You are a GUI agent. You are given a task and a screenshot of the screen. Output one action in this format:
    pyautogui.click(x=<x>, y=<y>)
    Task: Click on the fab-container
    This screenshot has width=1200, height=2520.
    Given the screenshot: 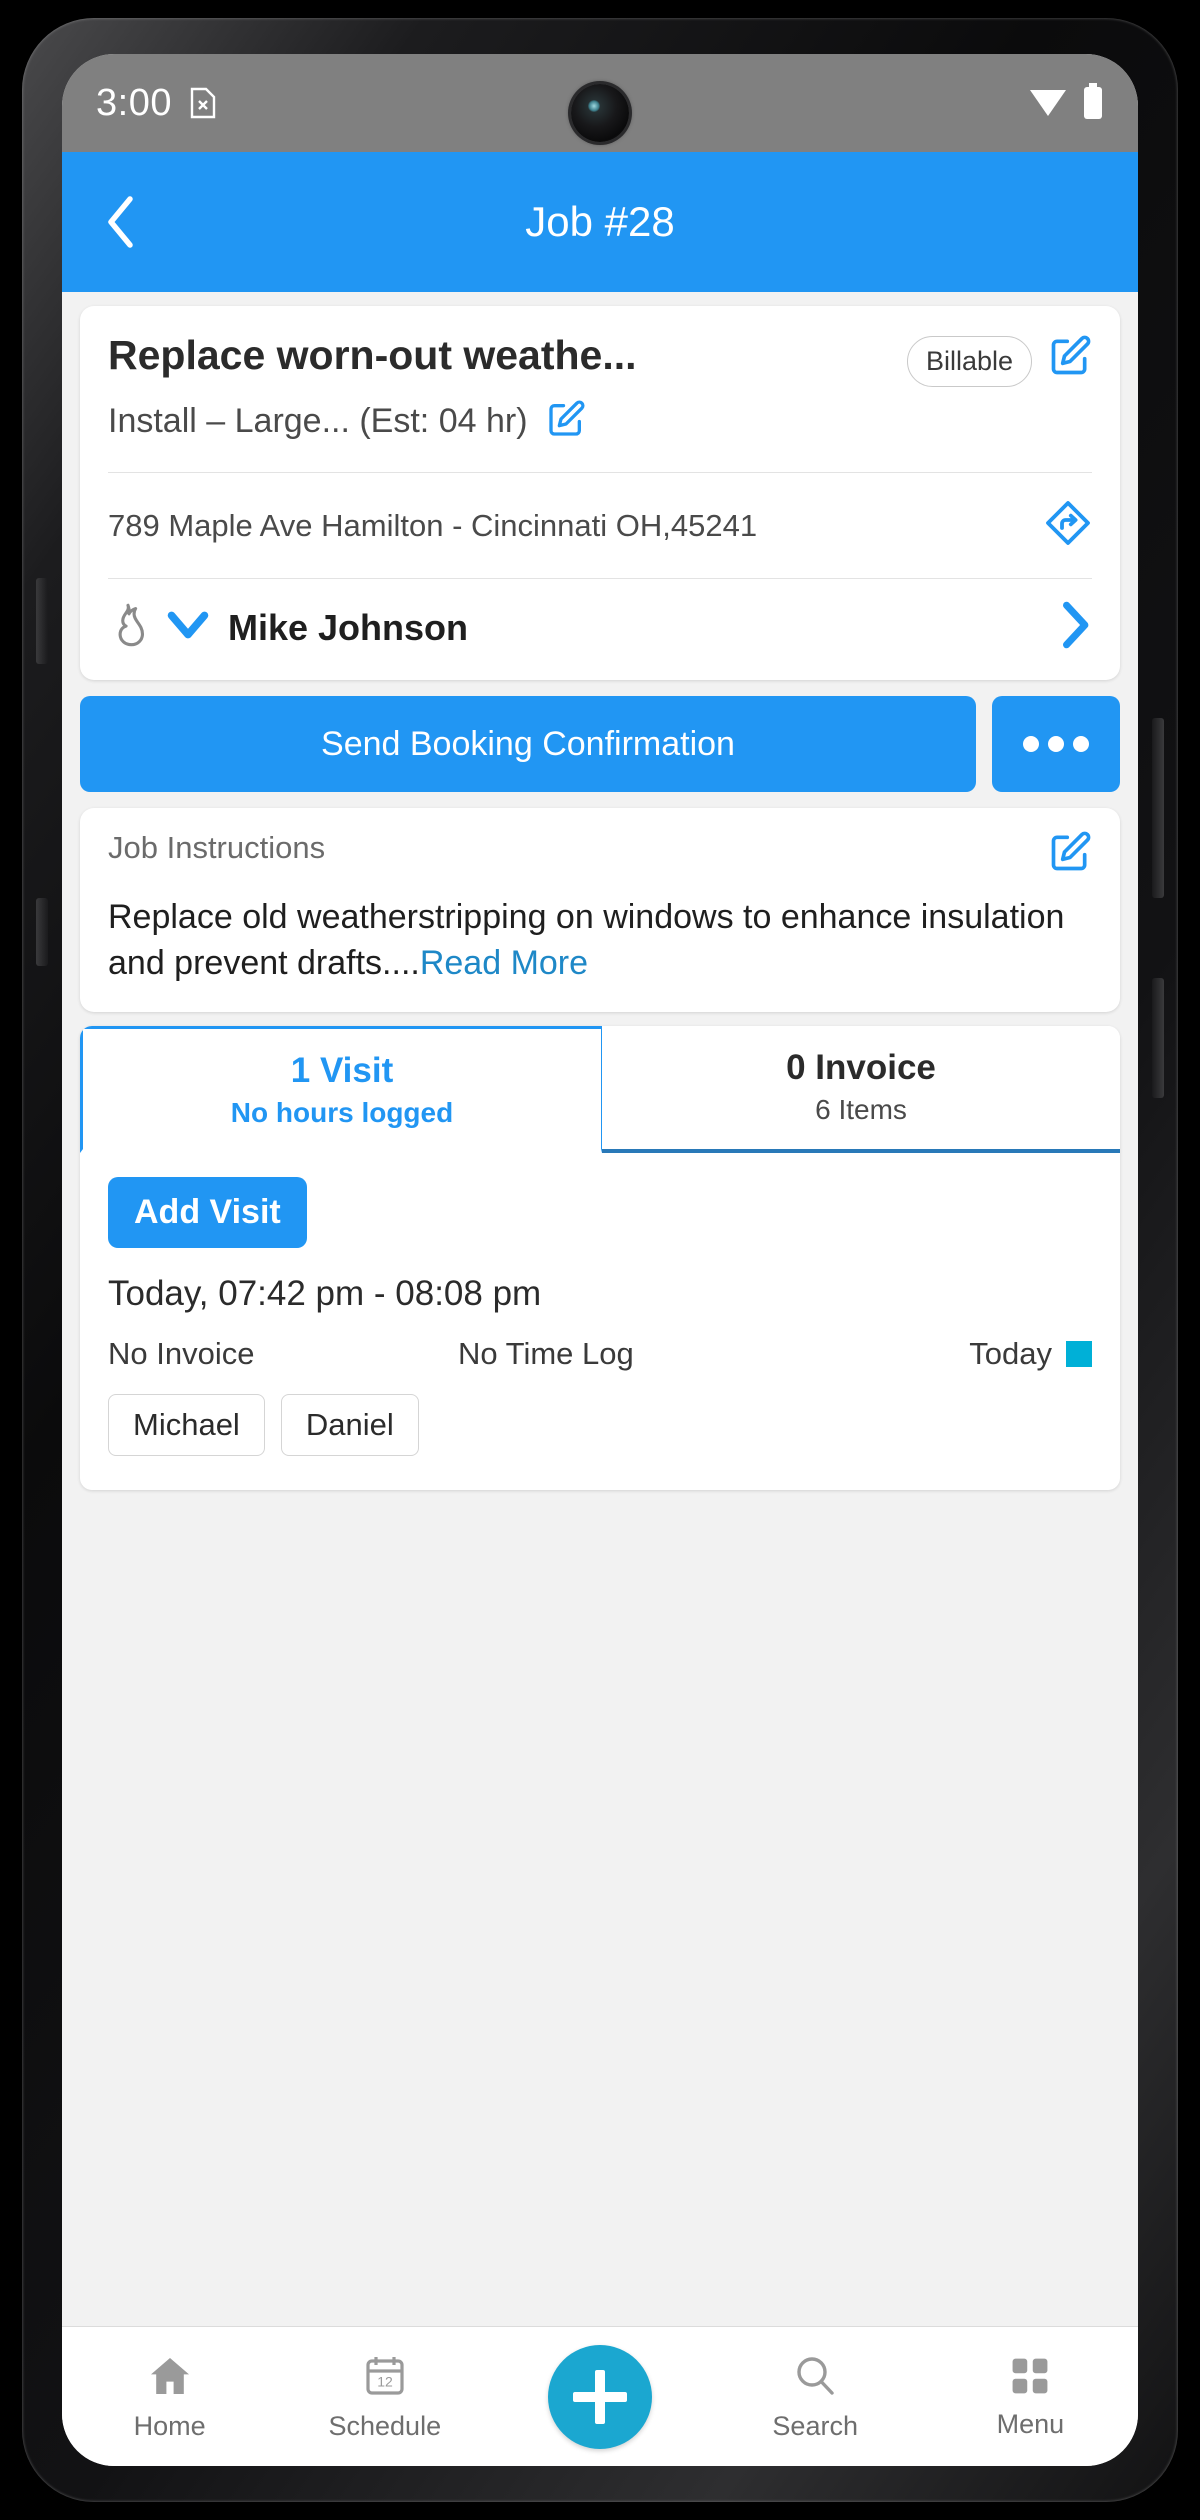 What is the action you would take?
    pyautogui.click(x=599, y=2396)
    